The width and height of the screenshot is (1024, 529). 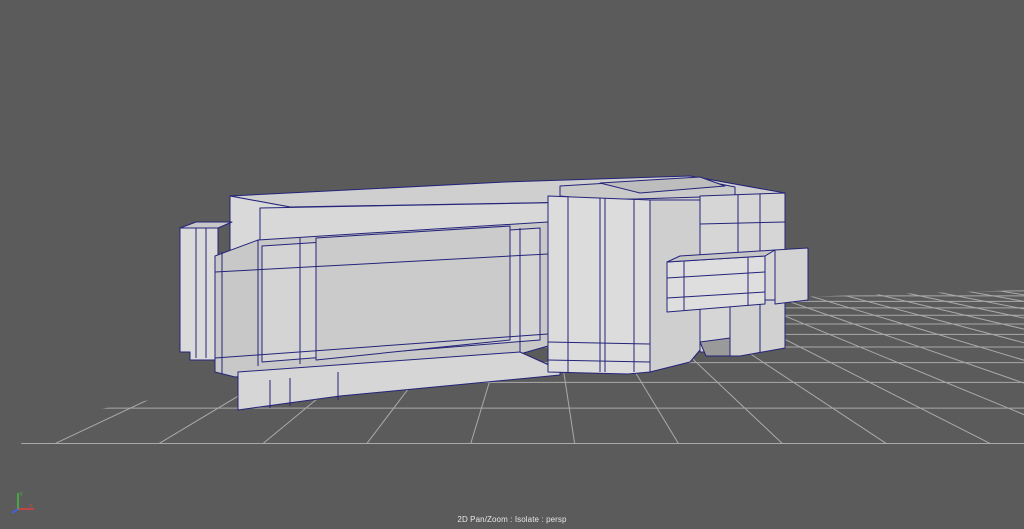 I want to click on mesh-right-foot, so click(x=757, y=328).